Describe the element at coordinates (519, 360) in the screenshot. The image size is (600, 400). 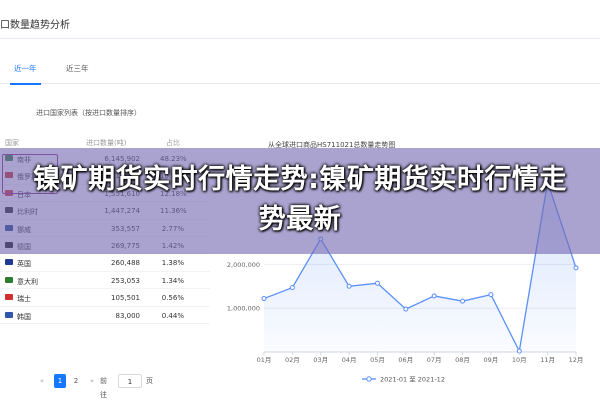
I see `x-tick-label: 10月` at that location.